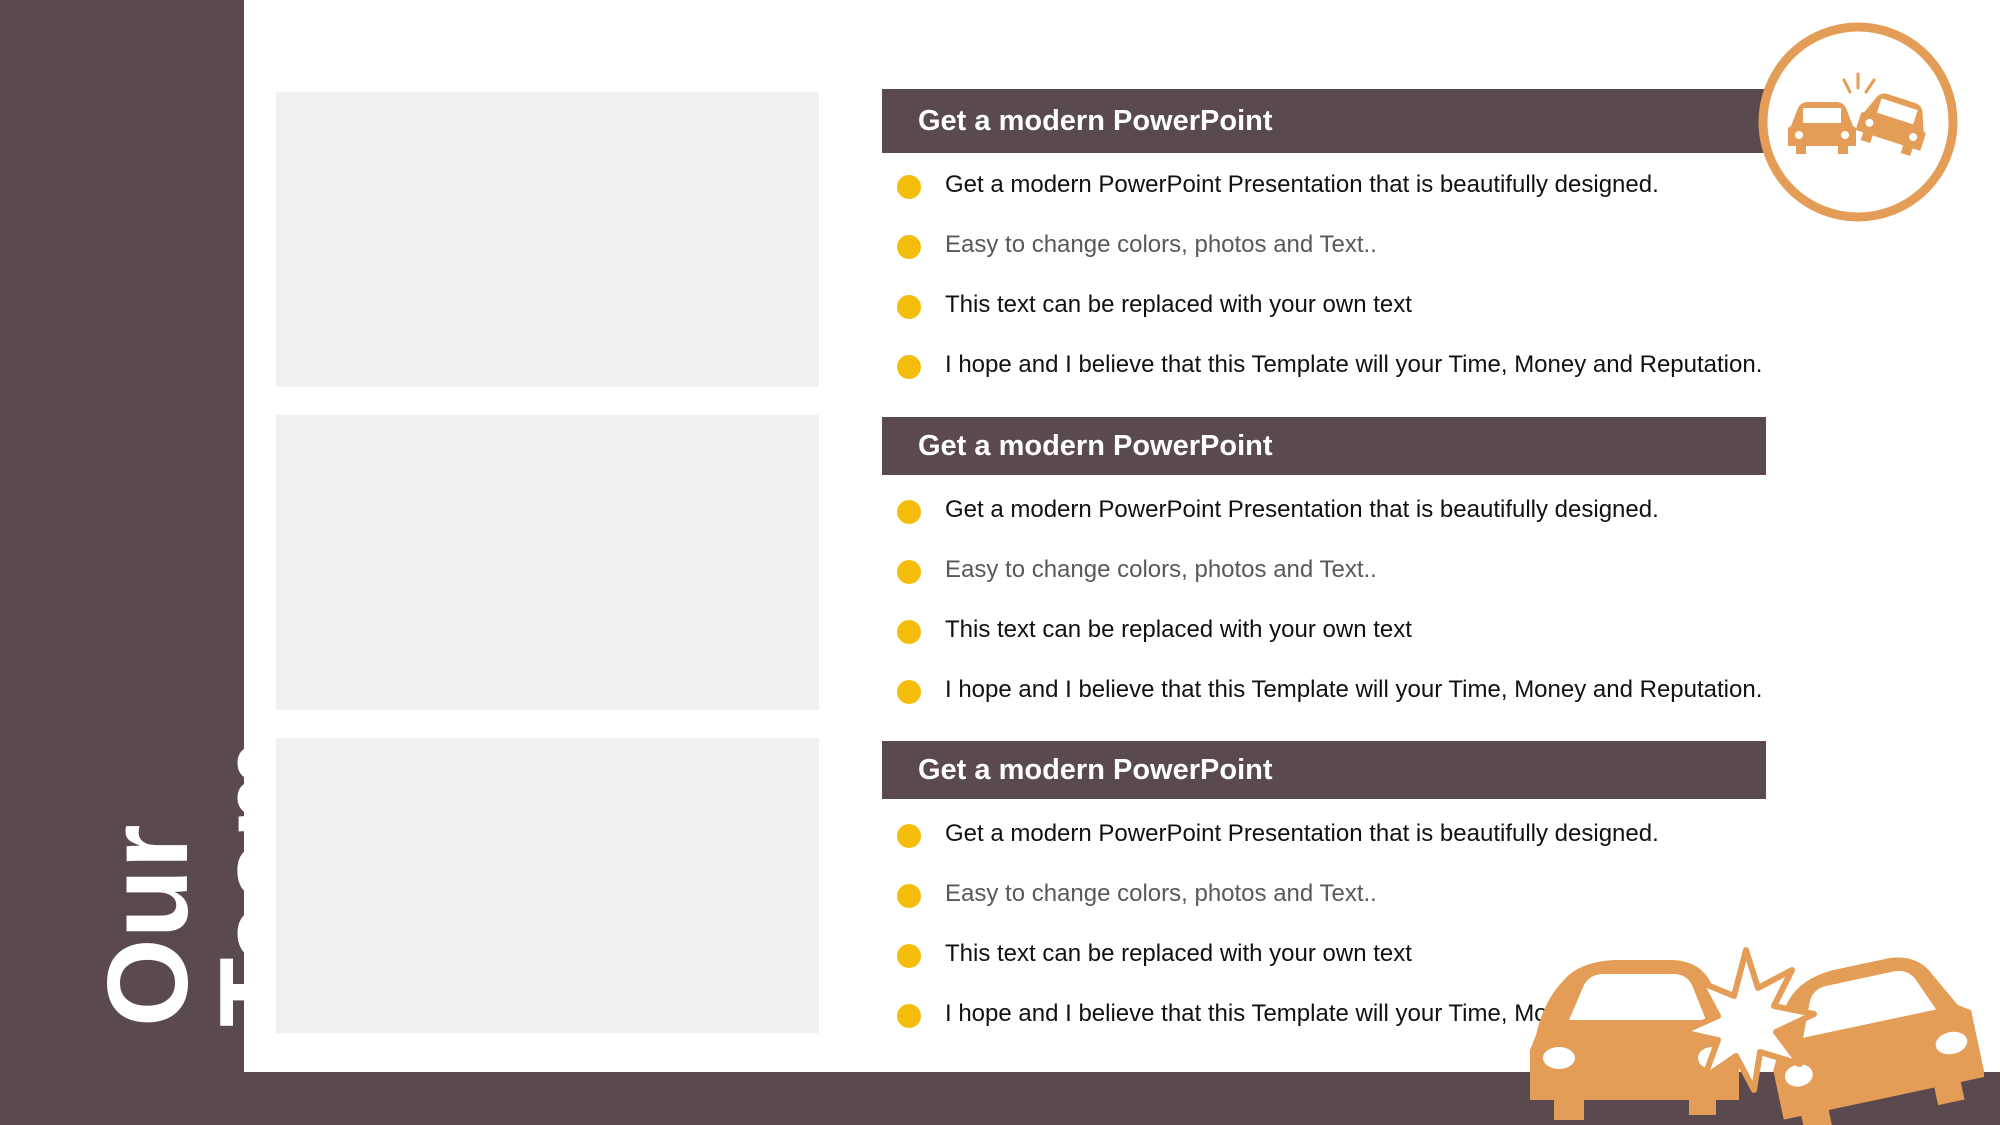 This screenshot has width=2000, height=1125. Describe the element at coordinates (1324, 446) in the screenshot. I see `section-2-header: Get a modern PowerPoint` at that location.